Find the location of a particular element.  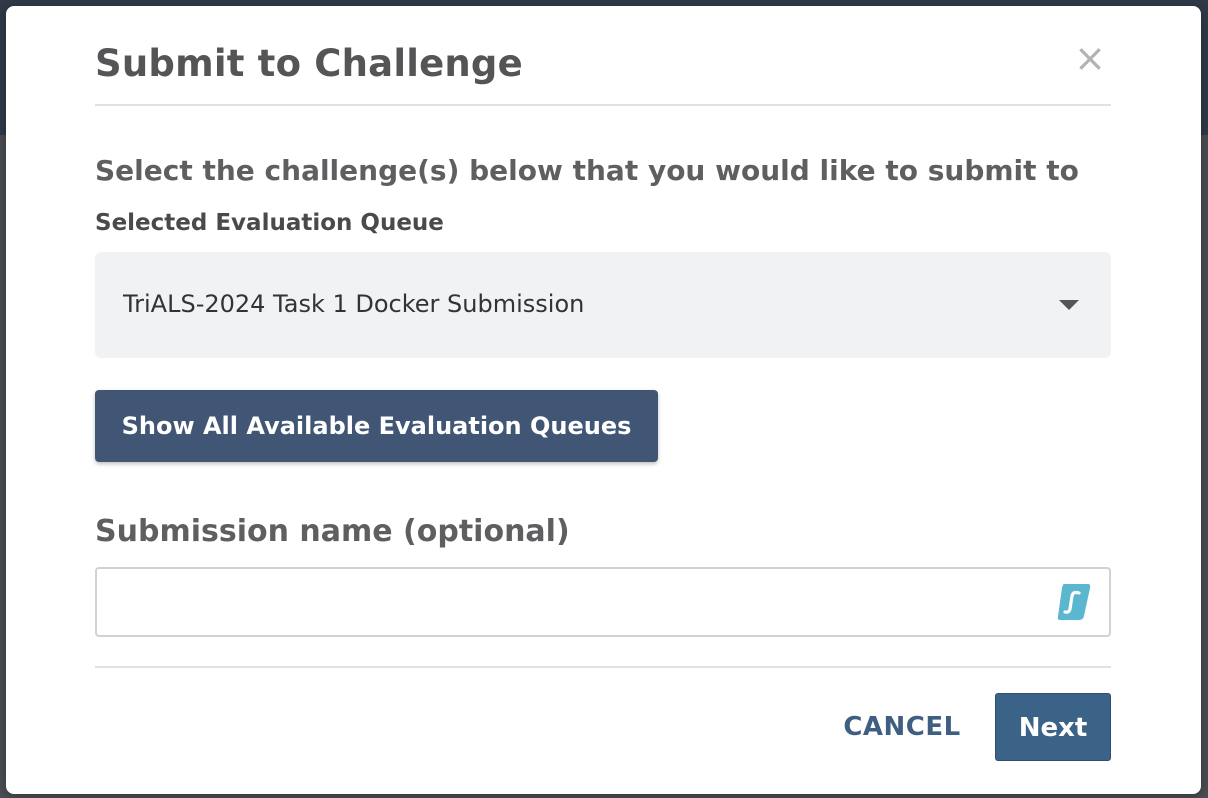

selected-queue-value: TriALS-2024 Task 1 Docker Submission is located at coordinates (354, 304).